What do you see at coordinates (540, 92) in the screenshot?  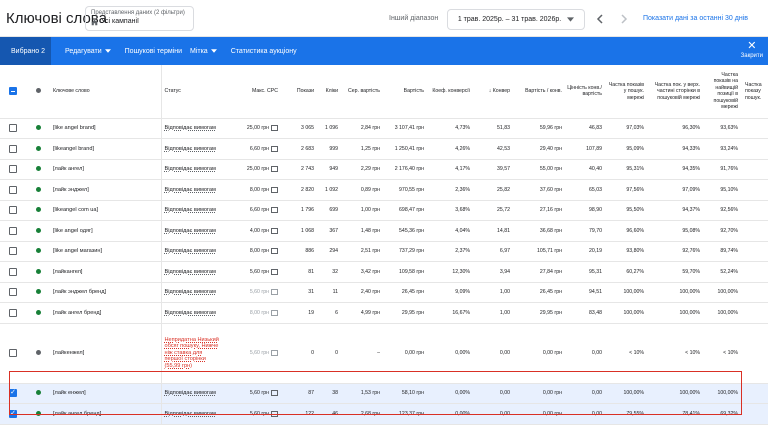 I see `col-cost-per-conv: Вартість / конв.` at bounding box center [540, 92].